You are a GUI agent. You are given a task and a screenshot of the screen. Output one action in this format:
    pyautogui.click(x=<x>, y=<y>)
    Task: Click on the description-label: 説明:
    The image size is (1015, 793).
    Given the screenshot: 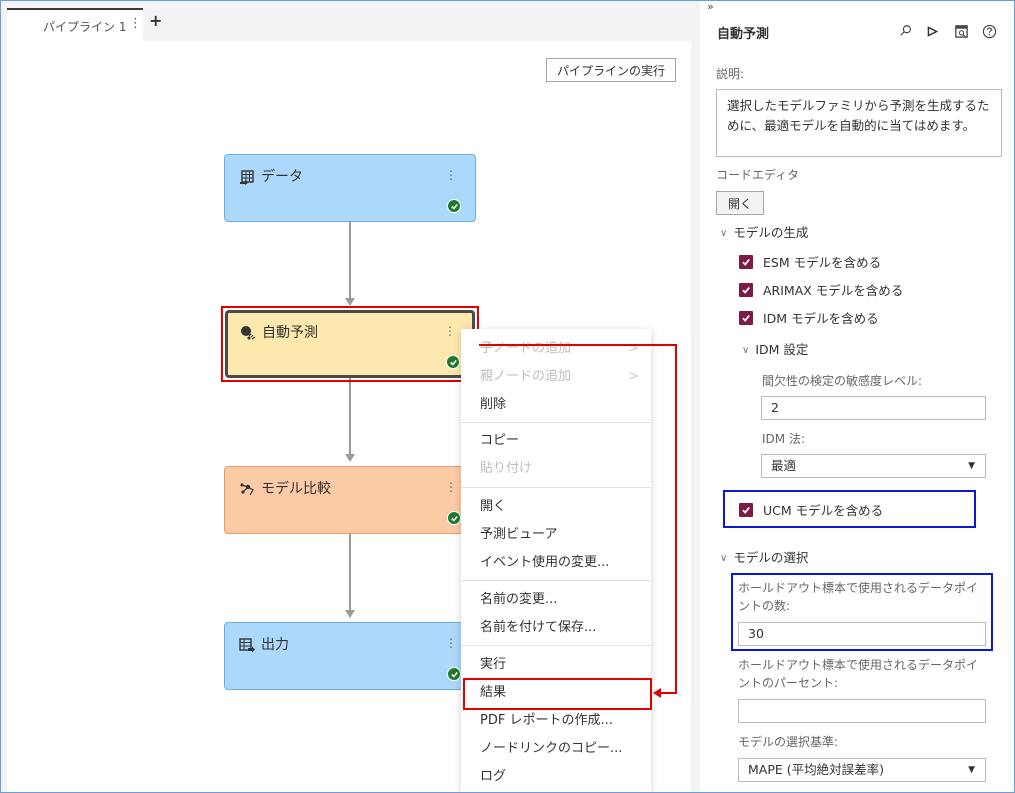 What is the action you would take?
    pyautogui.click(x=730, y=74)
    